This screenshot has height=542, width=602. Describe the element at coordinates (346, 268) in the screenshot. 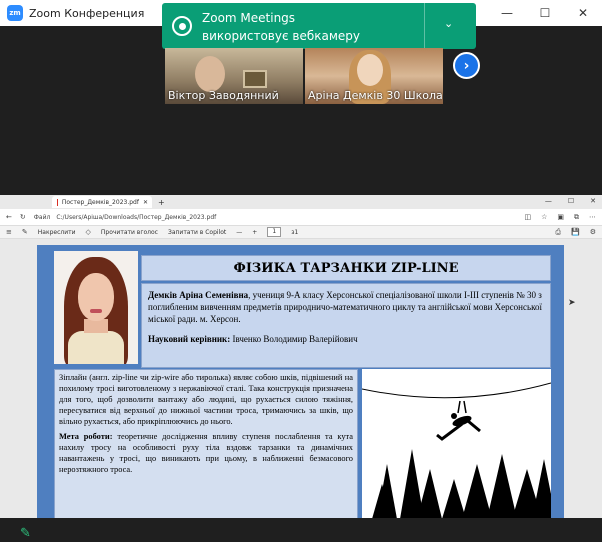

I see `poster-title: ФІЗИКА ТАРЗАНКИ ZIP-LINE` at that location.